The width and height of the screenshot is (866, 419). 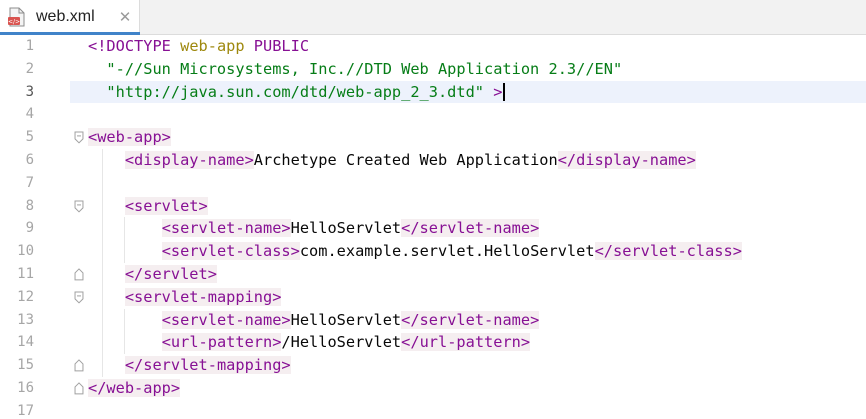 What do you see at coordinates (29, 137) in the screenshot?
I see `line-number: 5` at bounding box center [29, 137].